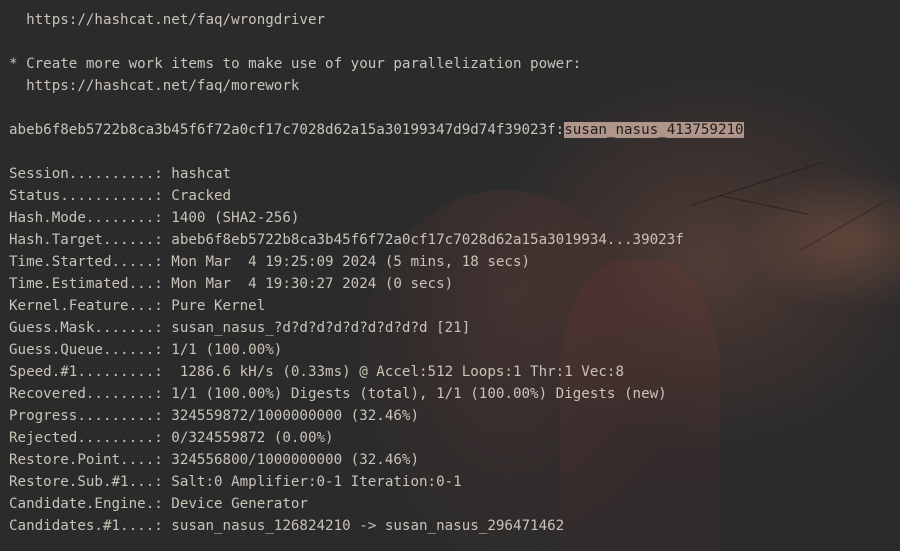  Describe the element at coordinates (90, 240) in the screenshot. I see `status-key: Hash.Target......:` at that location.